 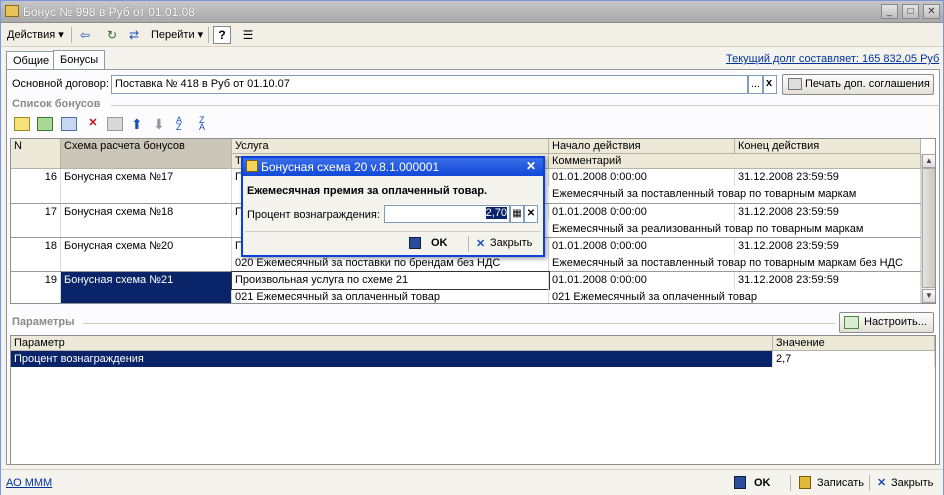 What do you see at coordinates (146, 220) in the screenshot?
I see `row-scheme: Бонусная схема №18` at bounding box center [146, 220].